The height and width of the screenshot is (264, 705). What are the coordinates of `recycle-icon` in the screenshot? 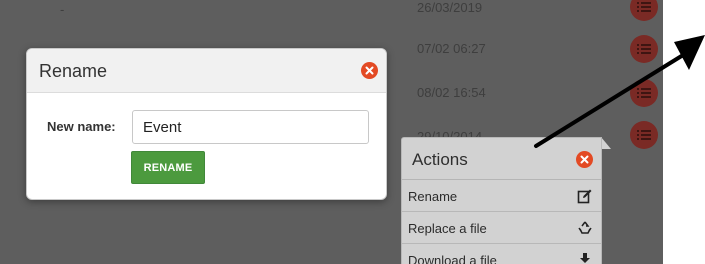 It's located at (585, 227).